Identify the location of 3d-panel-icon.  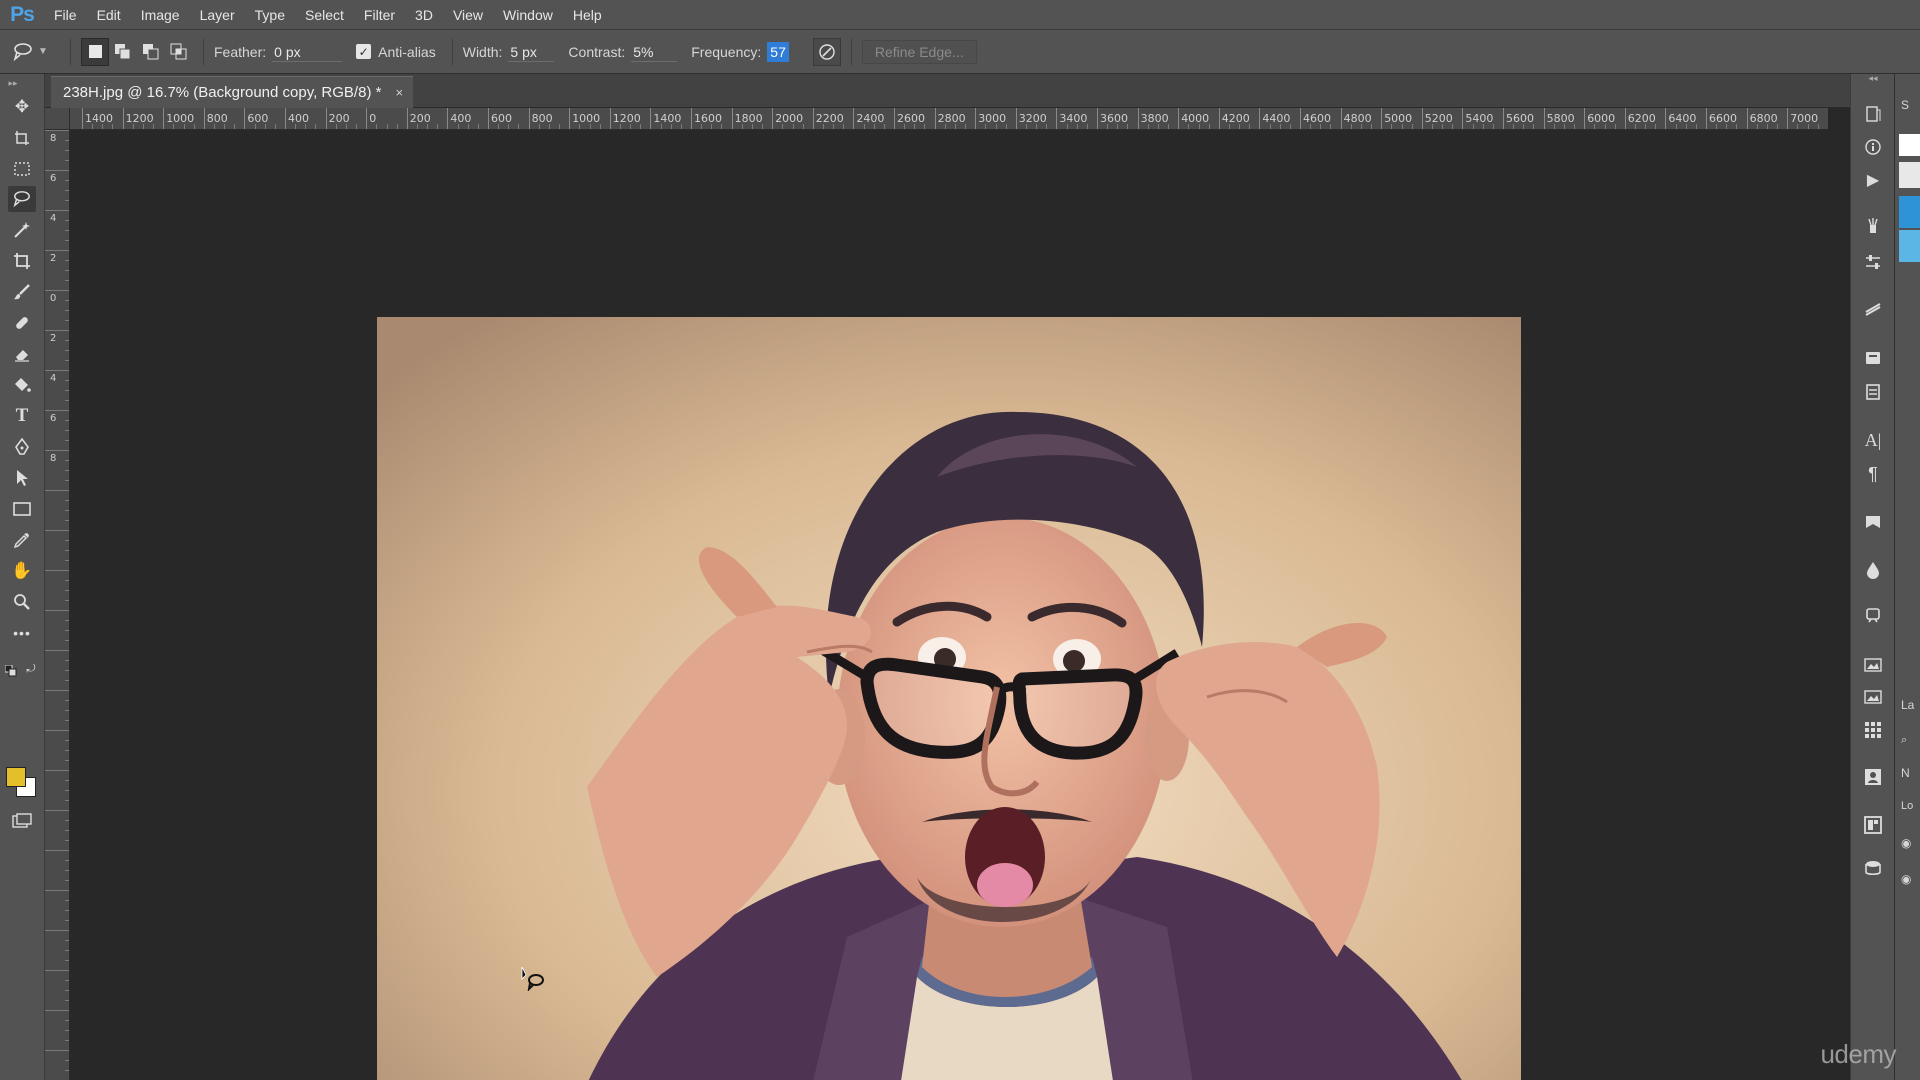
(1873, 868).